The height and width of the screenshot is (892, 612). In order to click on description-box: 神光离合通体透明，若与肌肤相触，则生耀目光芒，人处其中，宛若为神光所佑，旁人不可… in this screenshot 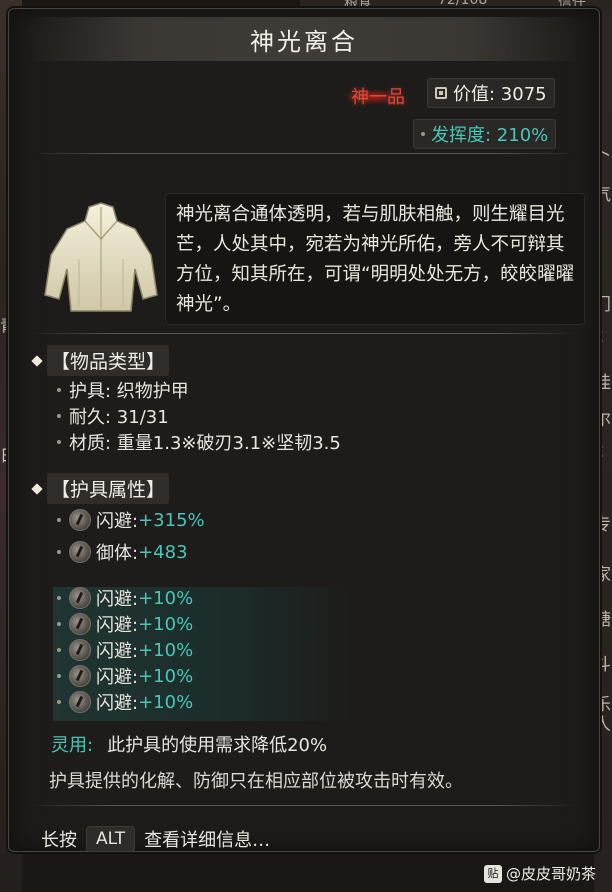, I will do `click(375, 259)`.